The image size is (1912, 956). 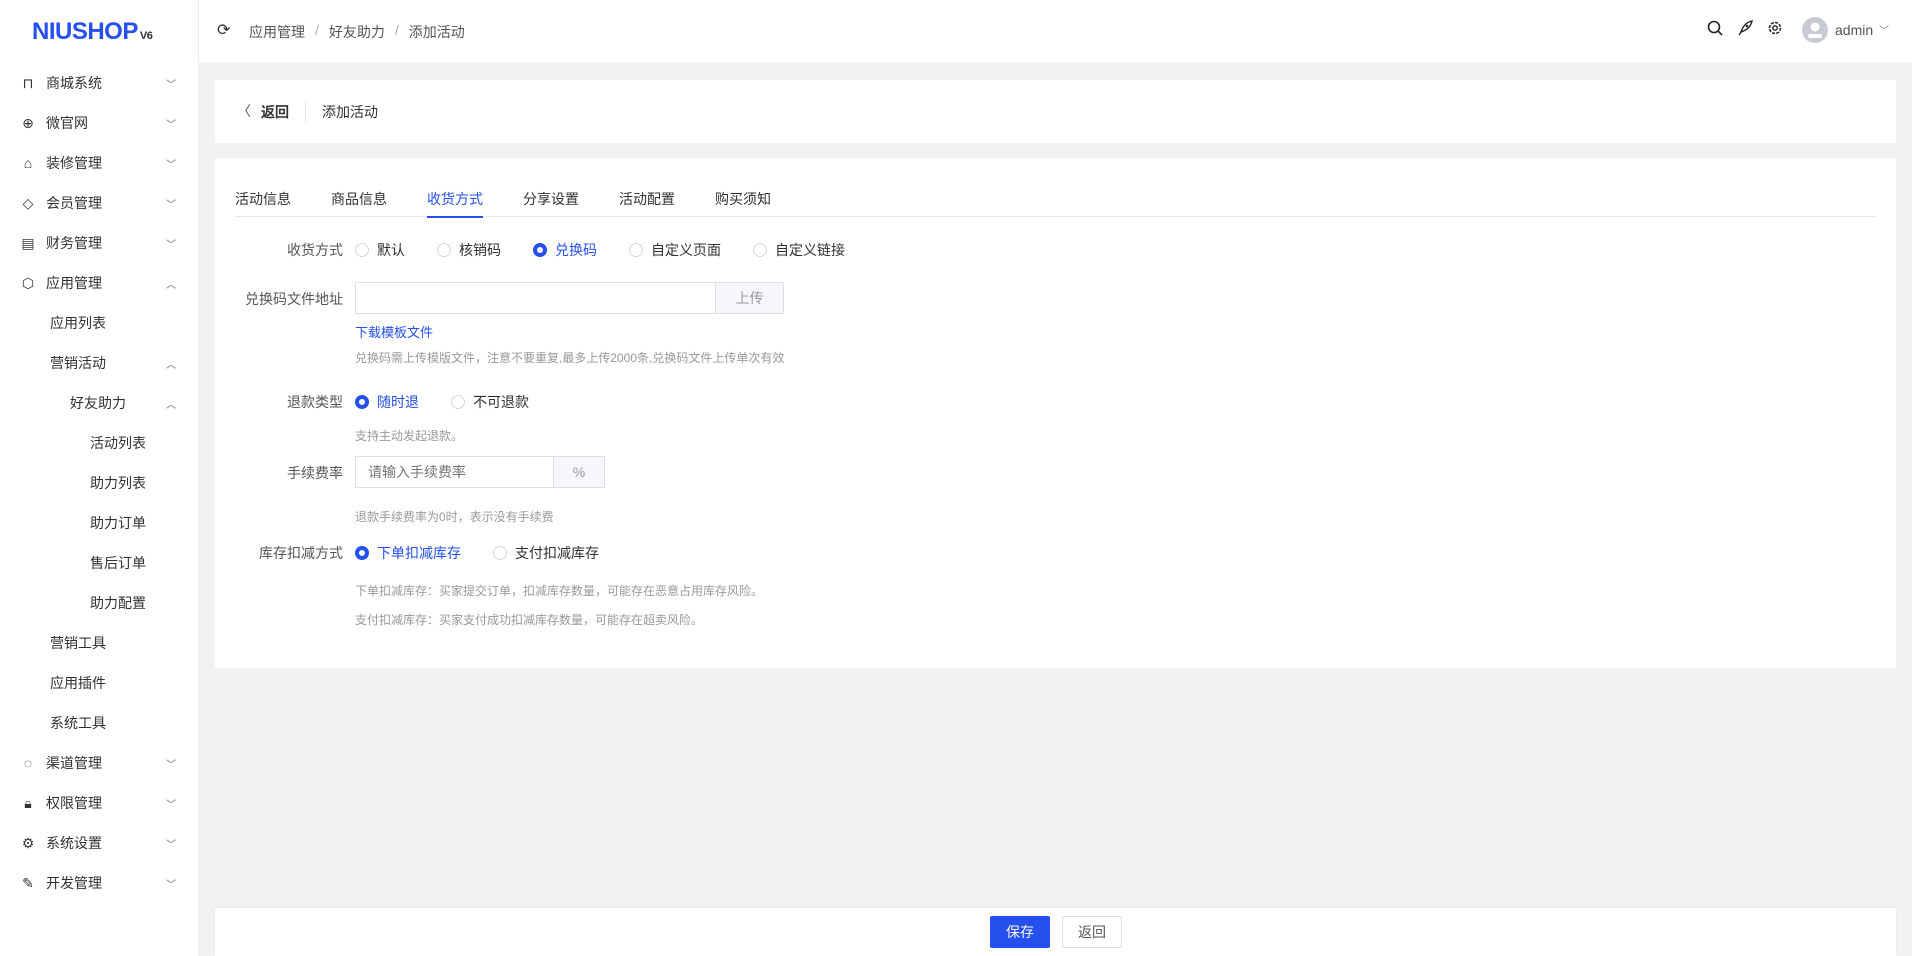 I want to click on save-button: 保存, so click(x=1020, y=932).